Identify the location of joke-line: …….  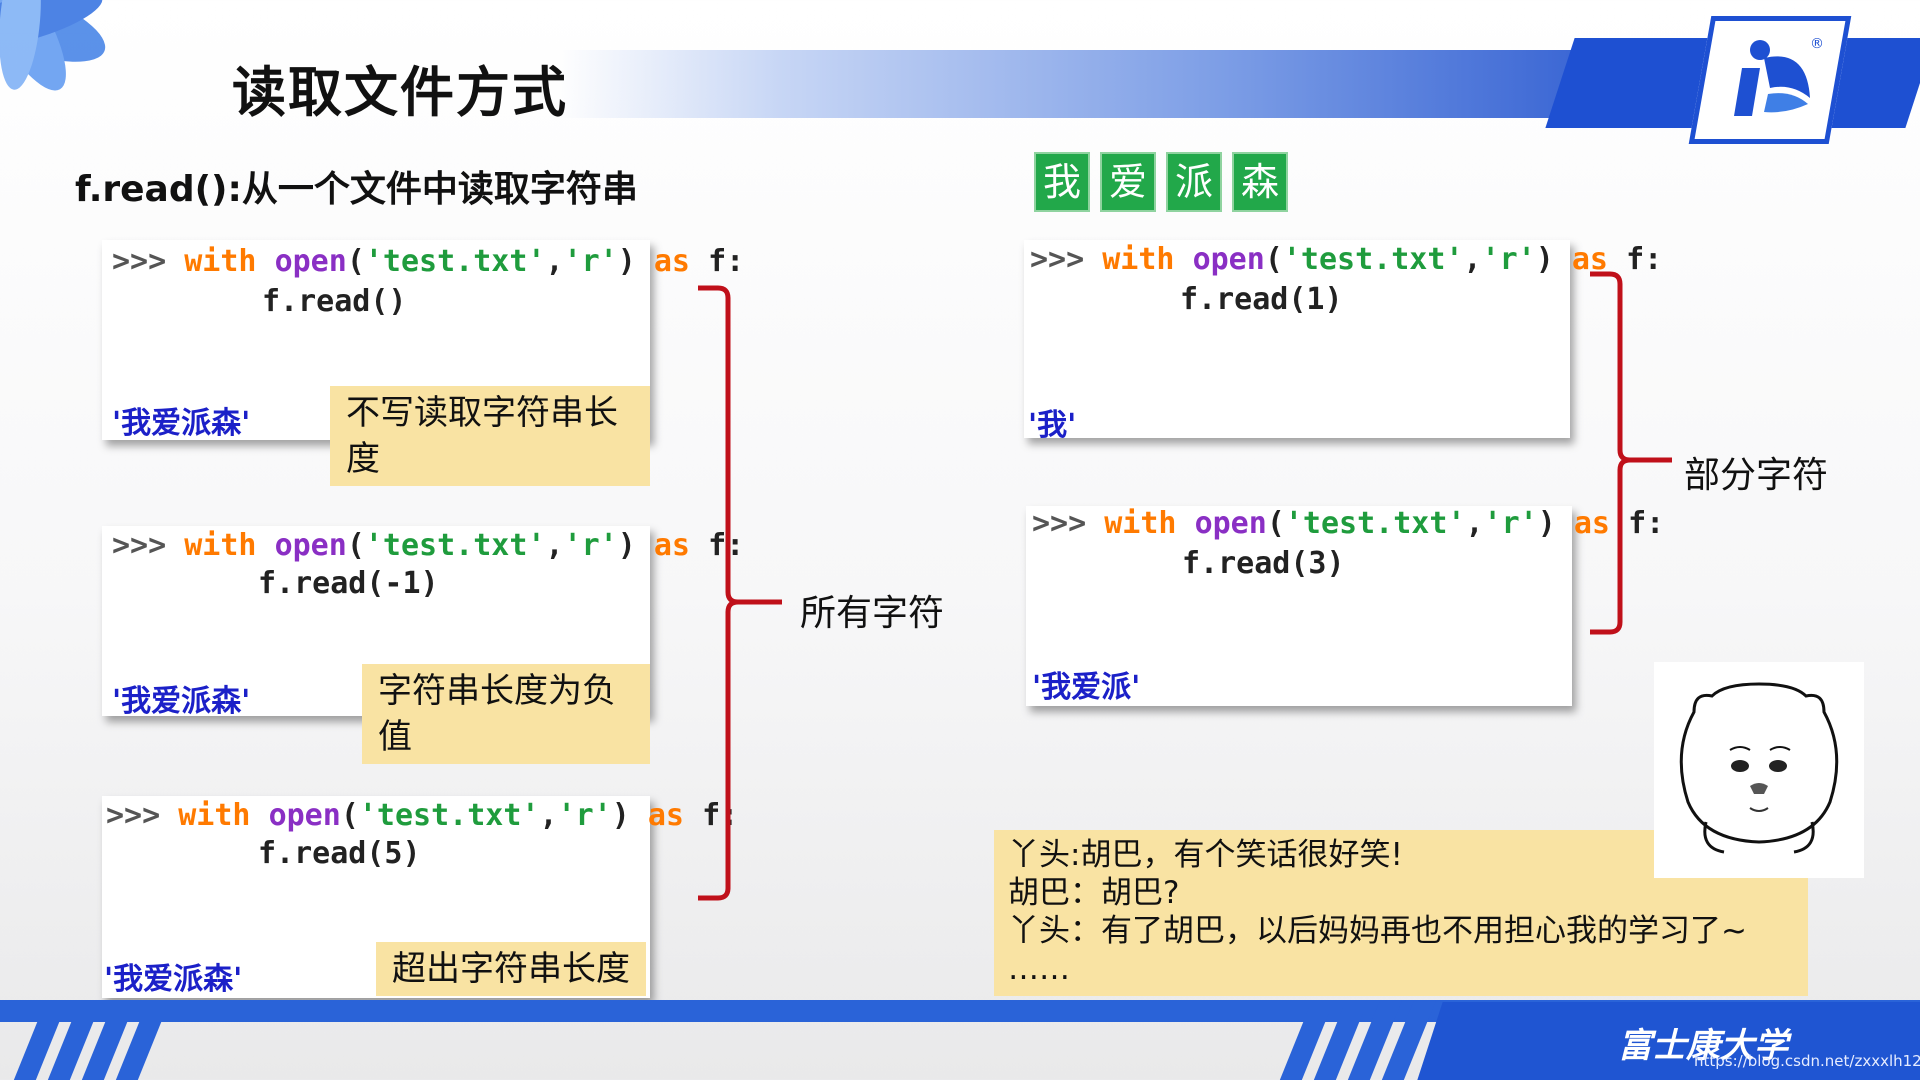
(1039, 969).